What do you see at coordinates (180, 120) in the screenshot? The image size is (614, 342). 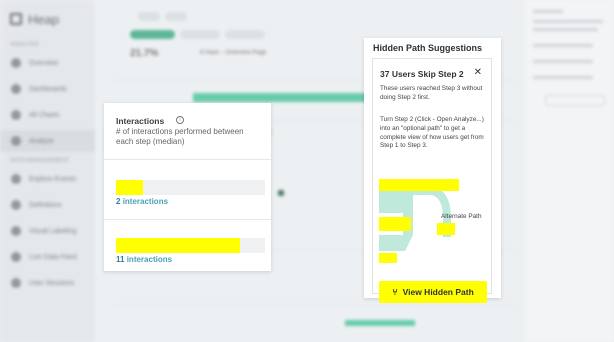 I see `info-icon: i` at bounding box center [180, 120].